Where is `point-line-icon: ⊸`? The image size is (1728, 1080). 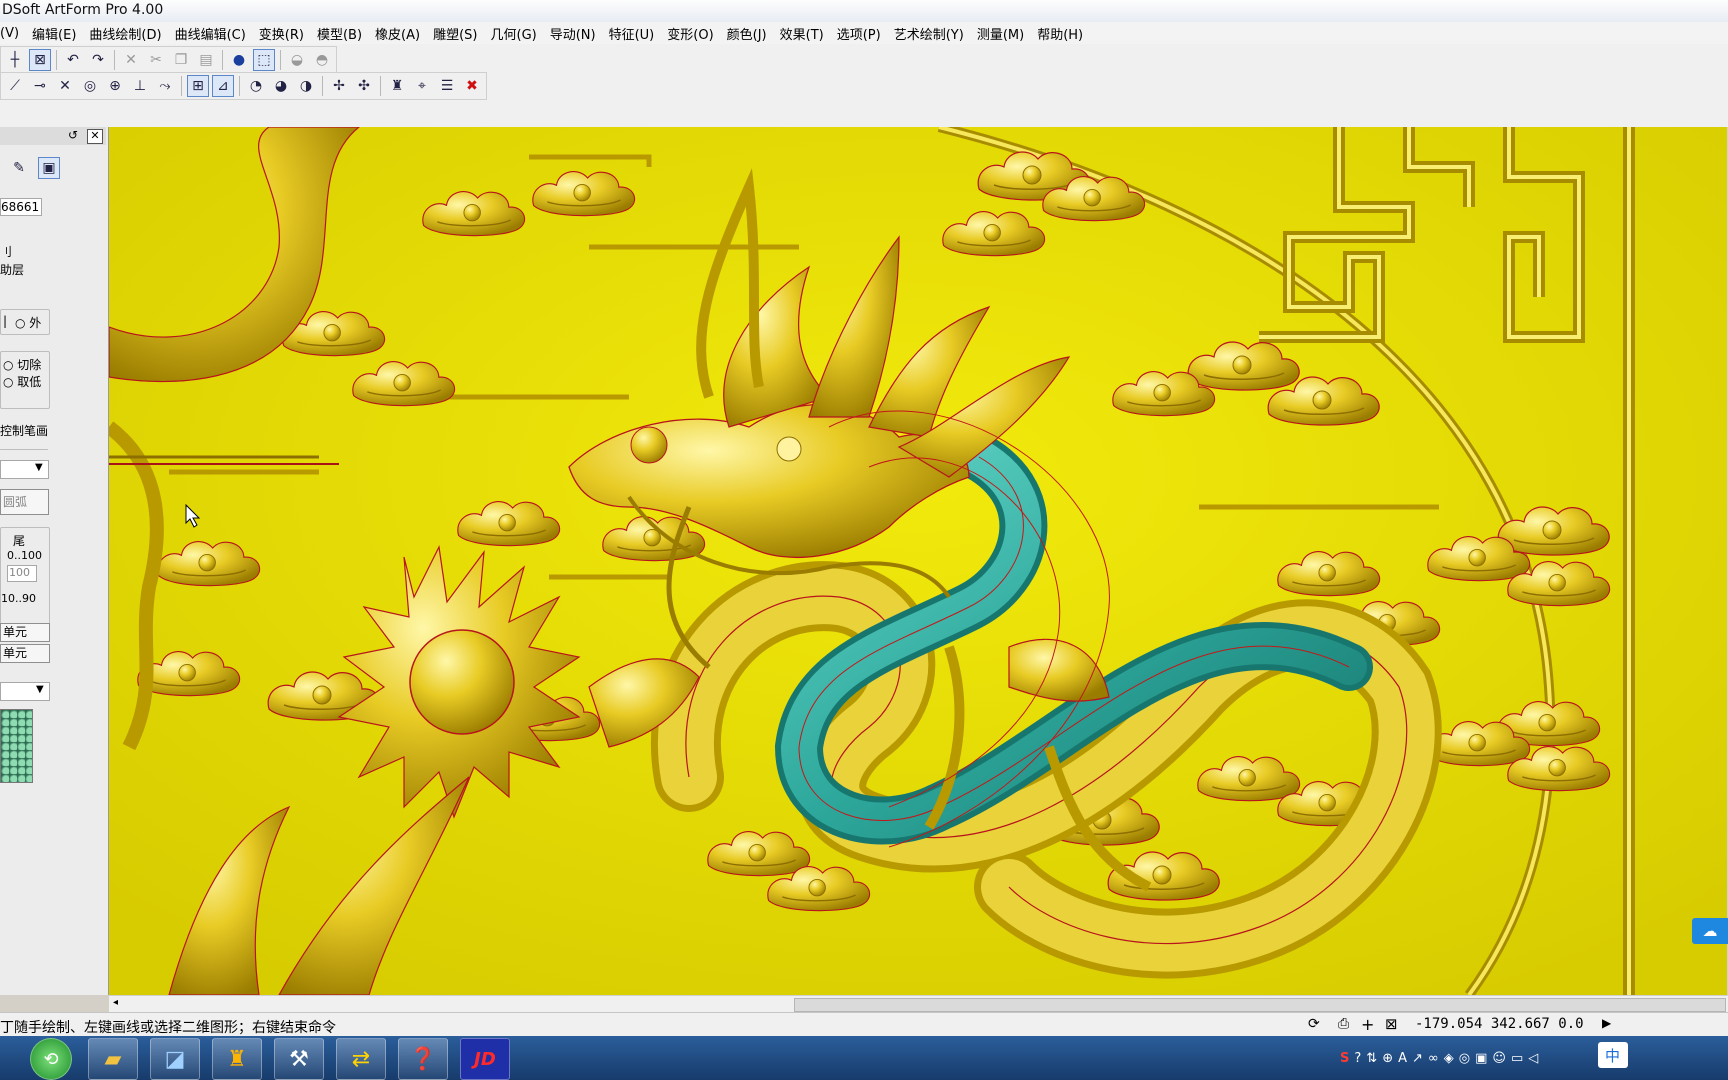
point-line-icon: ⊸ is located at coordinates (40, 86).